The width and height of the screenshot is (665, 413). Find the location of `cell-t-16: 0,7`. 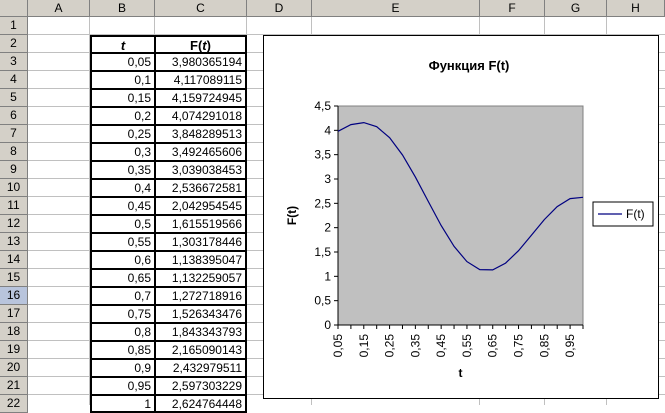

cell-t-16: 0,7 is located at coordinates (122, 296).